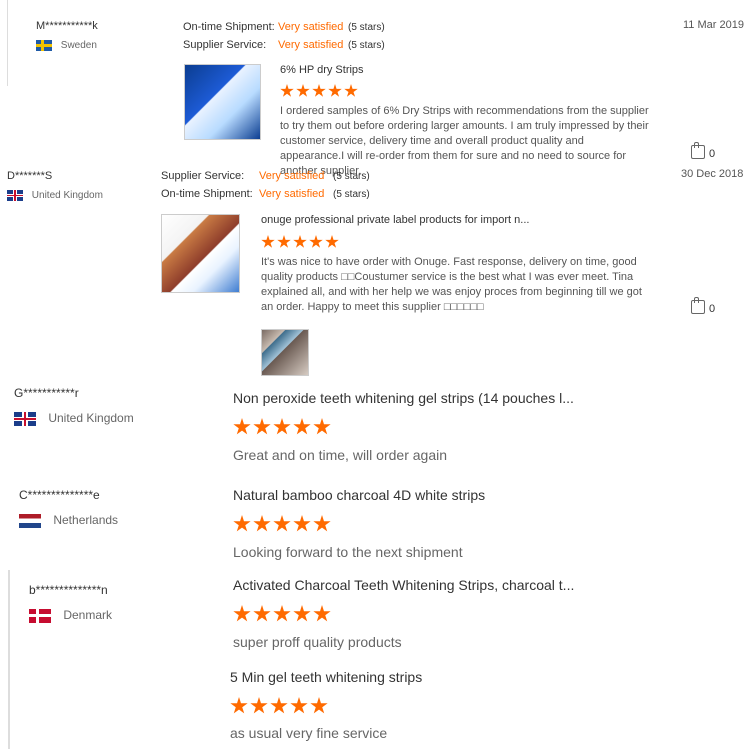 The image size is (750, 749). I want to click on product-title: 5 Min gel teeth whitening strips, so click(326, 677).